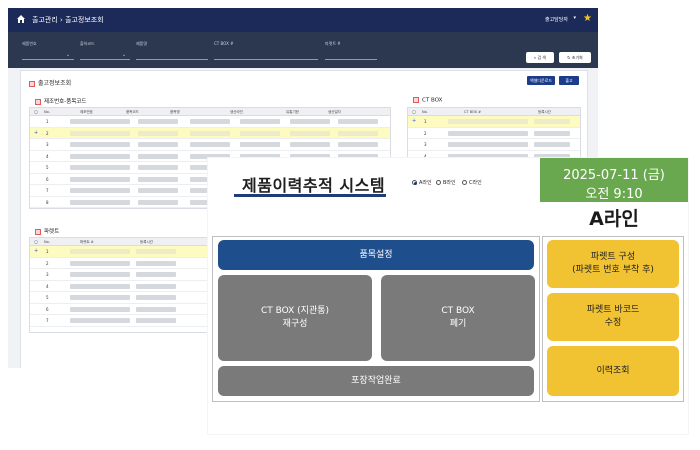  Describe the element at coordinates (87, 43) in the screenshot. I see `filter-label-ship-code: 출하코드` at that location.